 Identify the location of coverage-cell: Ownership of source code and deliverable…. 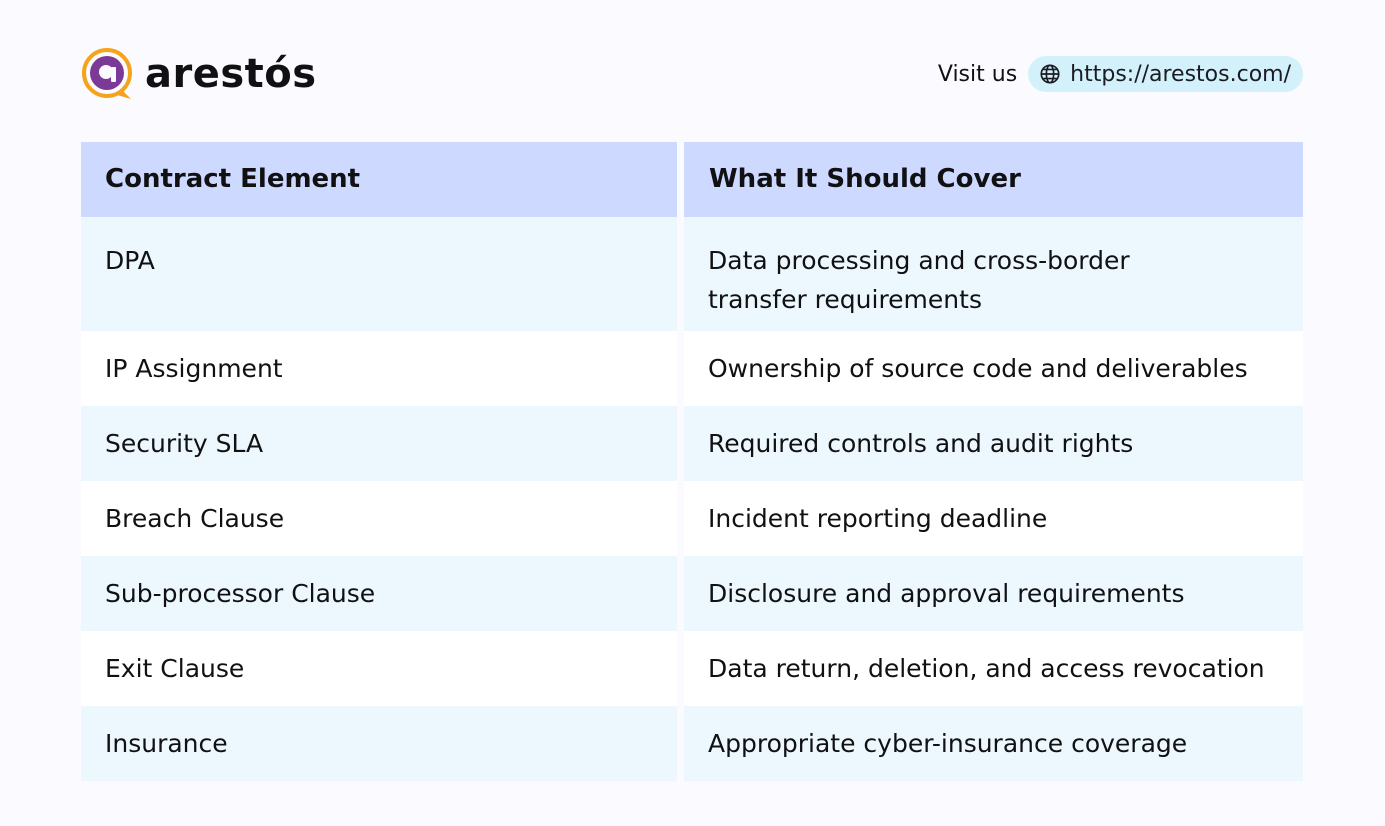
(993, 368).